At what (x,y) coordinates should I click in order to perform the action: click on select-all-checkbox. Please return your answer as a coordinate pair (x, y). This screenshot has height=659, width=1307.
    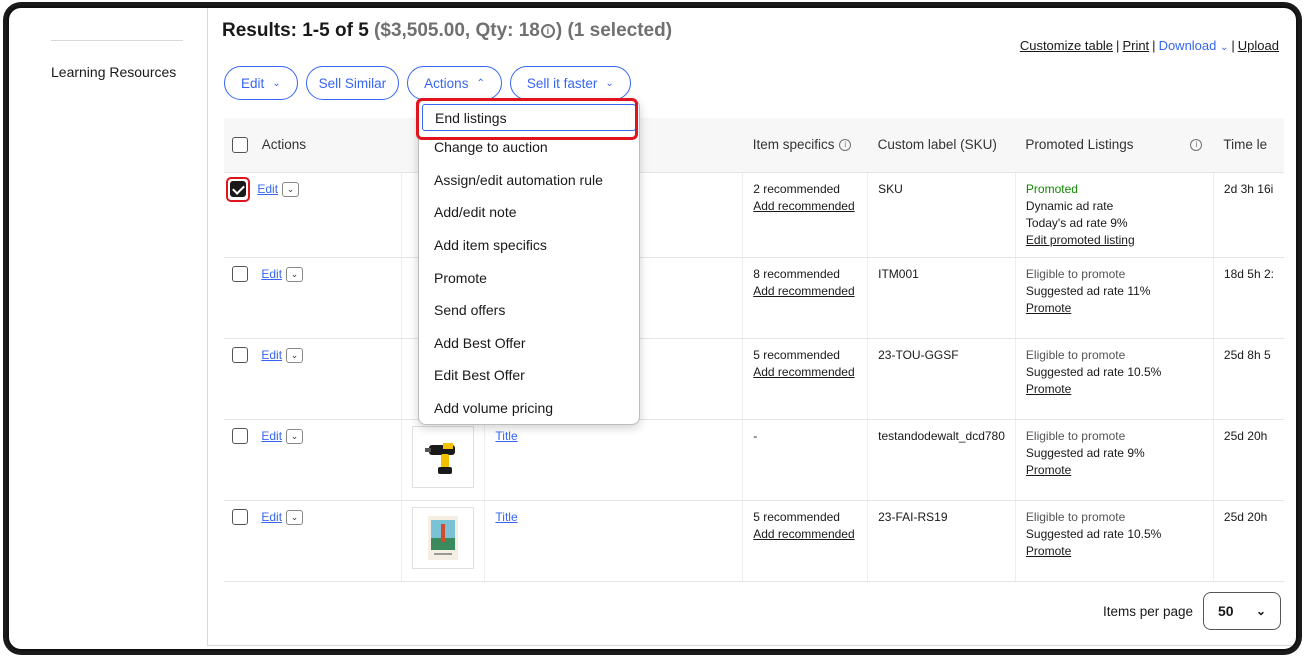
    Looking at the image, I should click on (240, 144).